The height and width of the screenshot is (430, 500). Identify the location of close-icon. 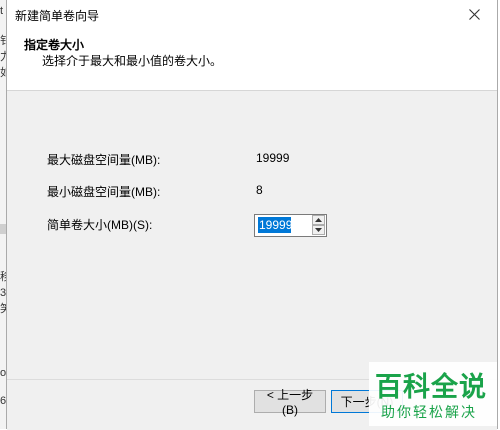
(474, 14).